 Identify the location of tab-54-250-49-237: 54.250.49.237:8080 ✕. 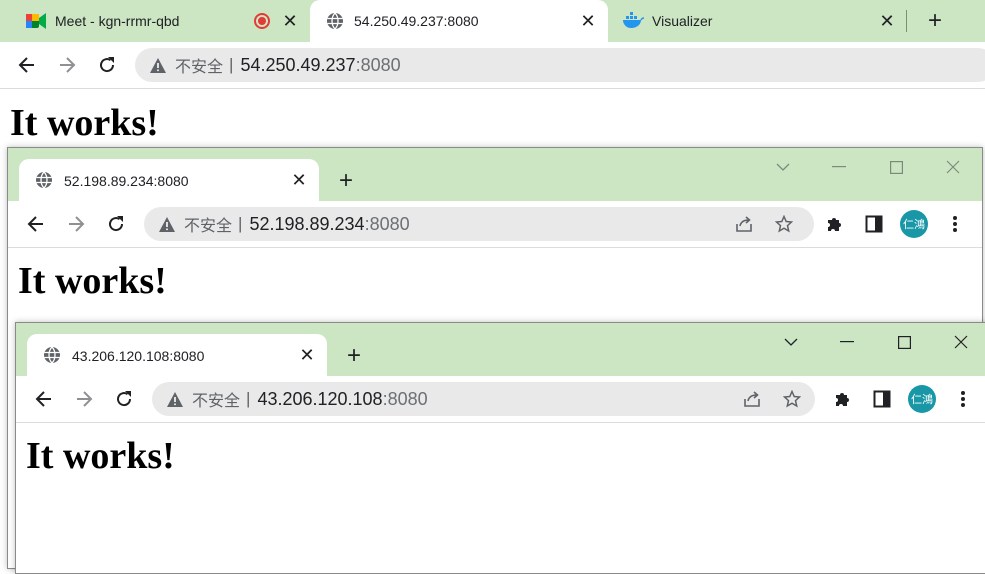
(459, 21).